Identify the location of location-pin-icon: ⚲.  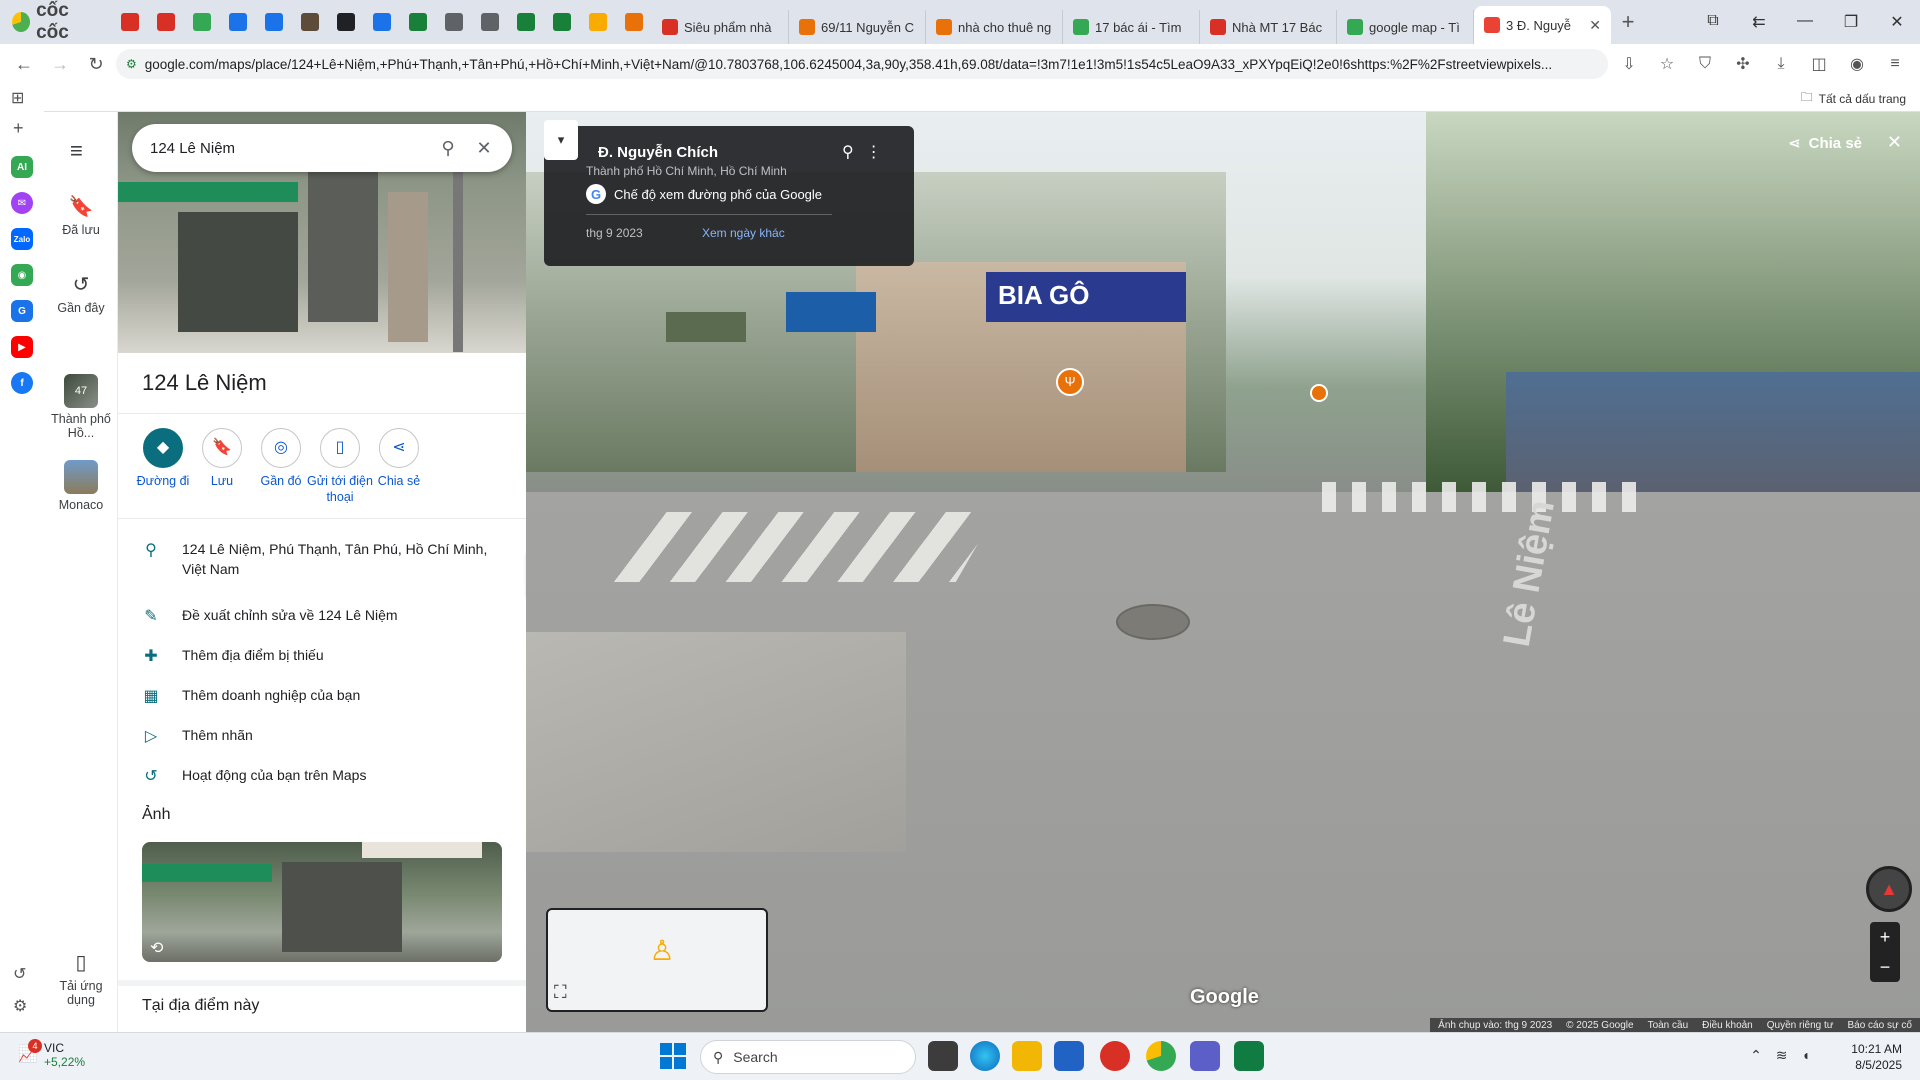
(848, 152).